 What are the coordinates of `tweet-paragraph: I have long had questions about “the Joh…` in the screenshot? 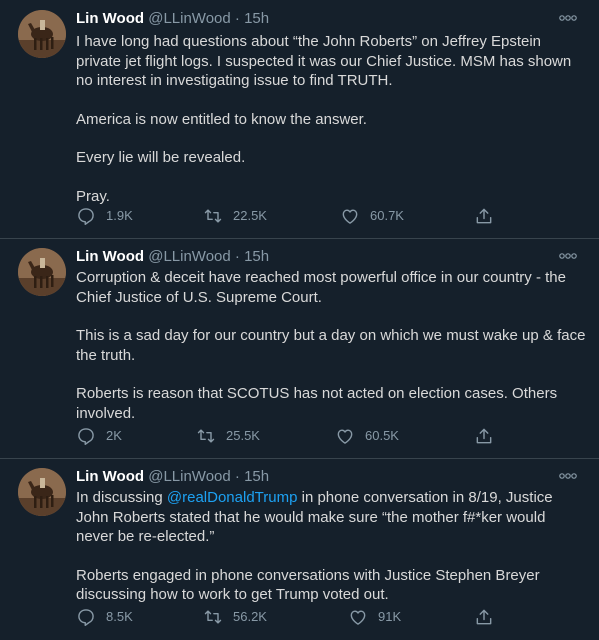 It's located at (324, 61).